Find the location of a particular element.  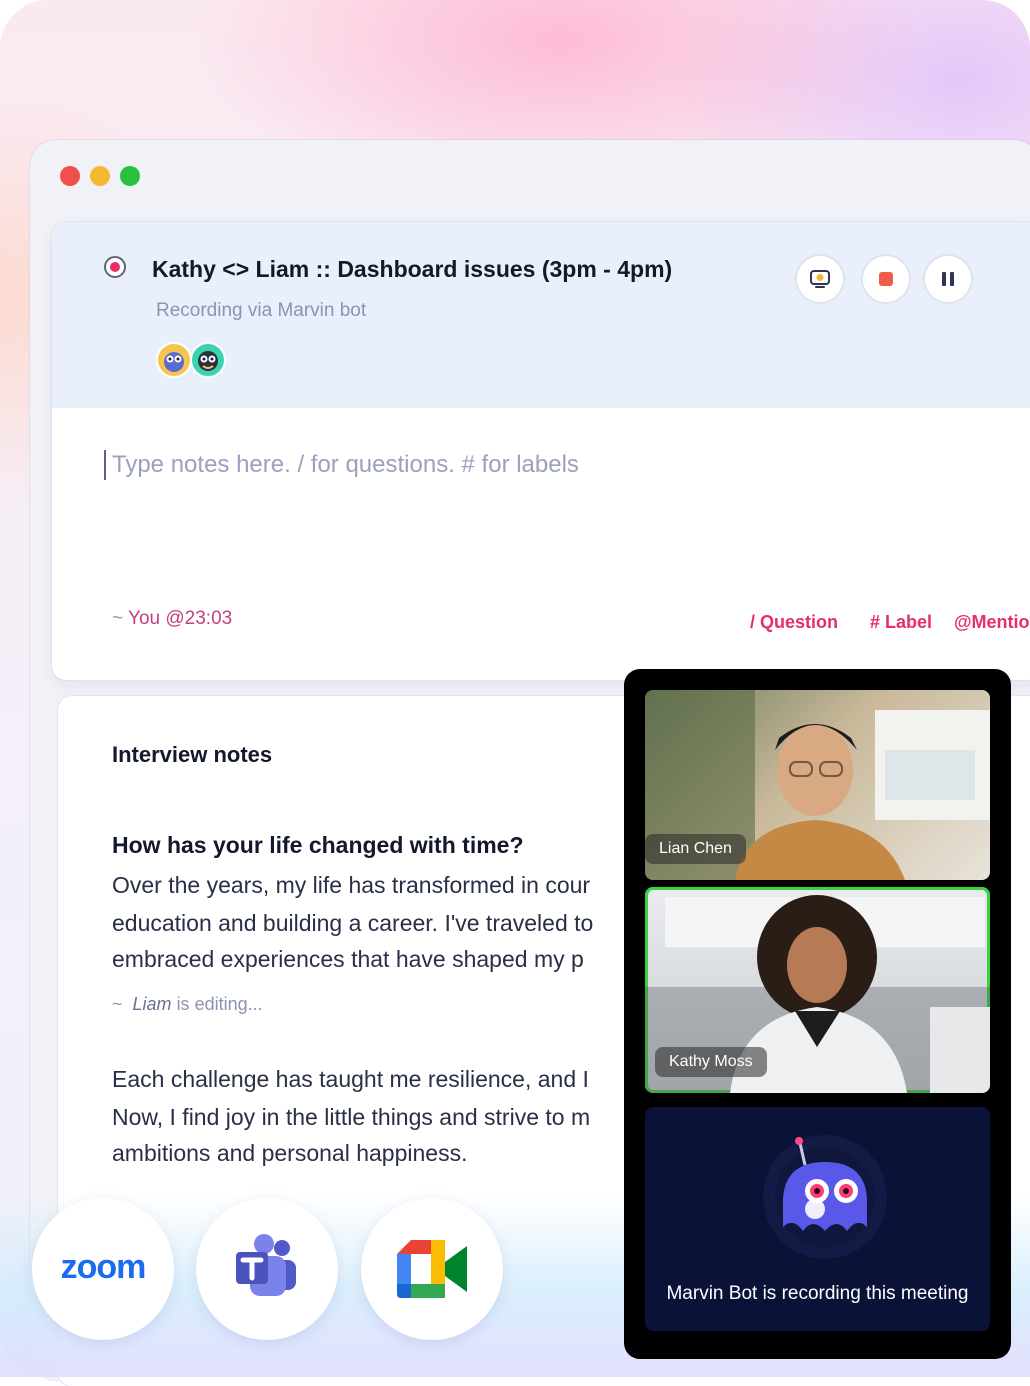

participant-video-tile-active: Kathy Moss is located at coordinates (817, 990).